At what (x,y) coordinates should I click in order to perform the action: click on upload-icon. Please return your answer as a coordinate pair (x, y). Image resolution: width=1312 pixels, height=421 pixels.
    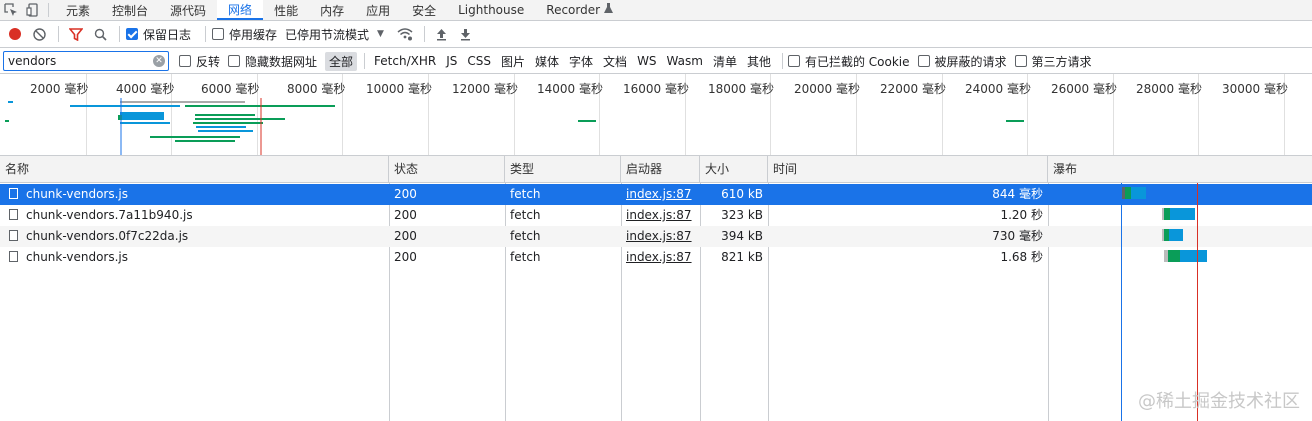
    Looking at the image, I should click on (442, 34).